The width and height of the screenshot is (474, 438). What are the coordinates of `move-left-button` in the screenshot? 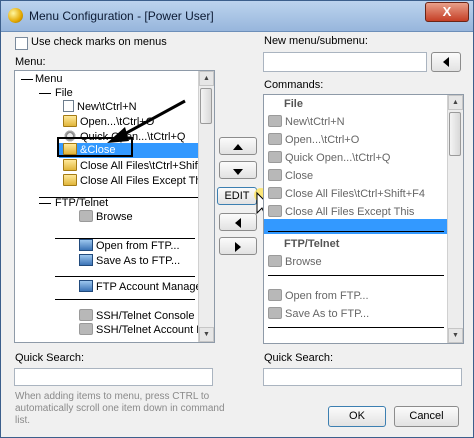 It's located at (238, 222).